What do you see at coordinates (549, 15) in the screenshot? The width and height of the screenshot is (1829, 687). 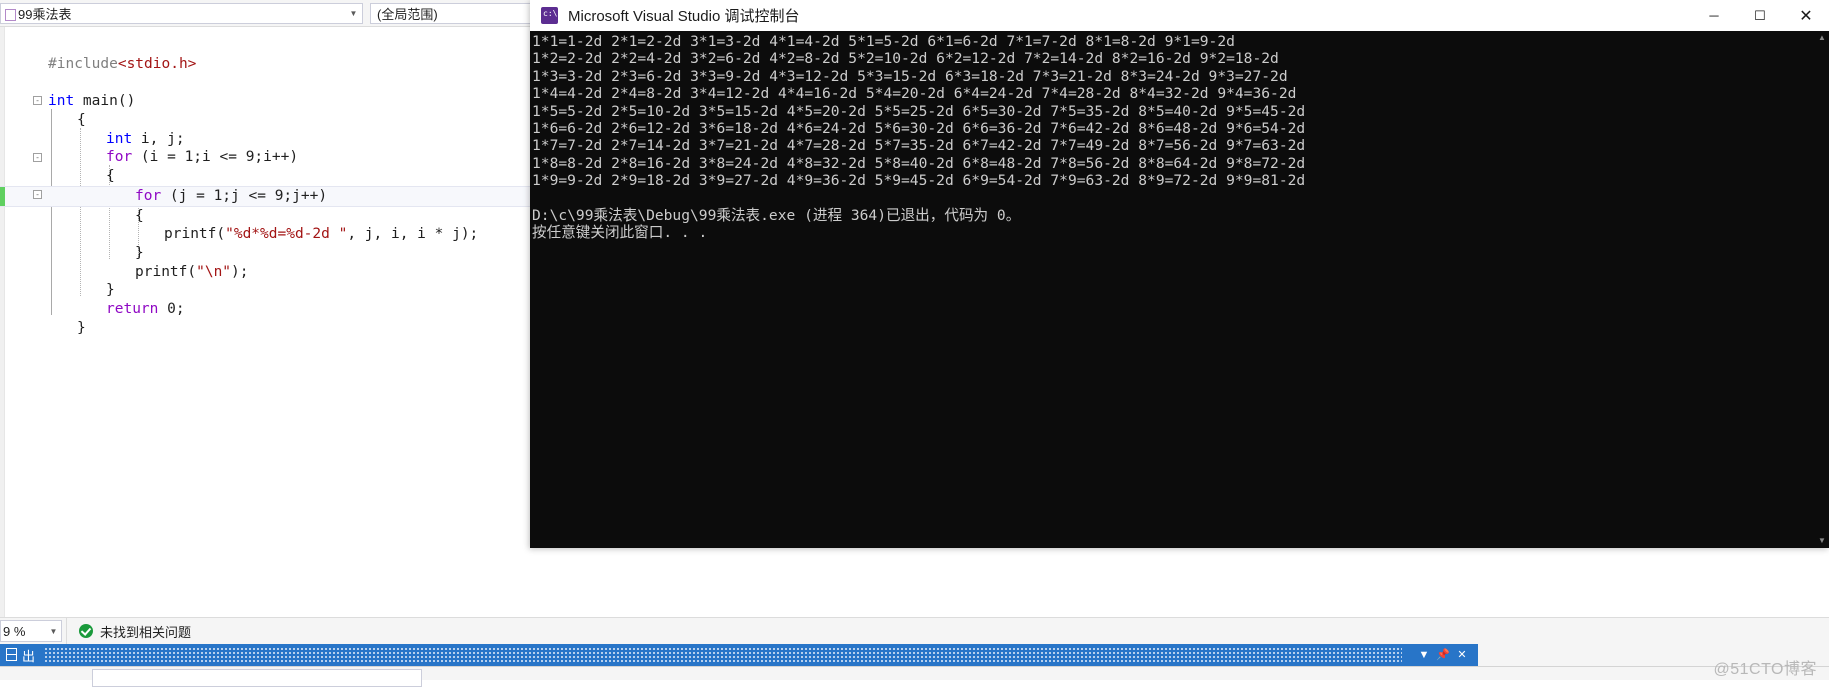 I see `console-app-icon` at bounding box center [549, 15].